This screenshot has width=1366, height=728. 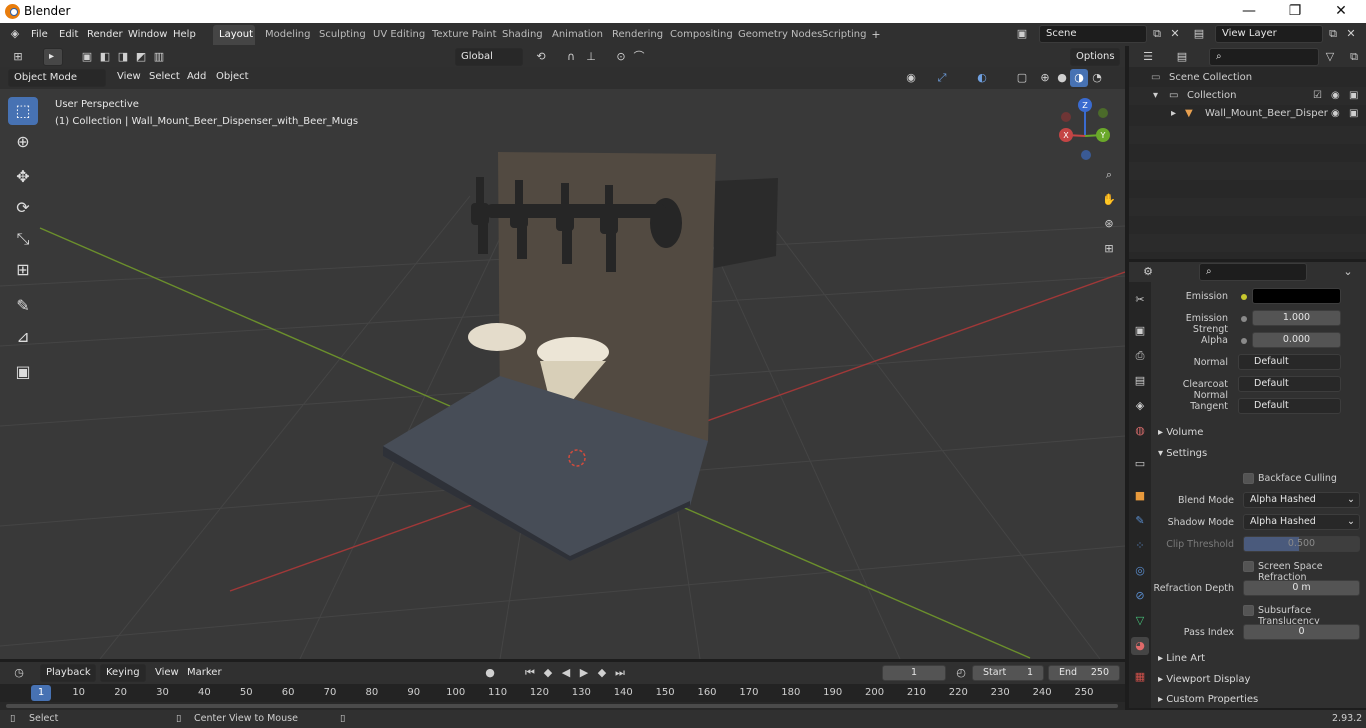 I want to click on display-mode-icon: ▤, so click(x=1182, y=57).